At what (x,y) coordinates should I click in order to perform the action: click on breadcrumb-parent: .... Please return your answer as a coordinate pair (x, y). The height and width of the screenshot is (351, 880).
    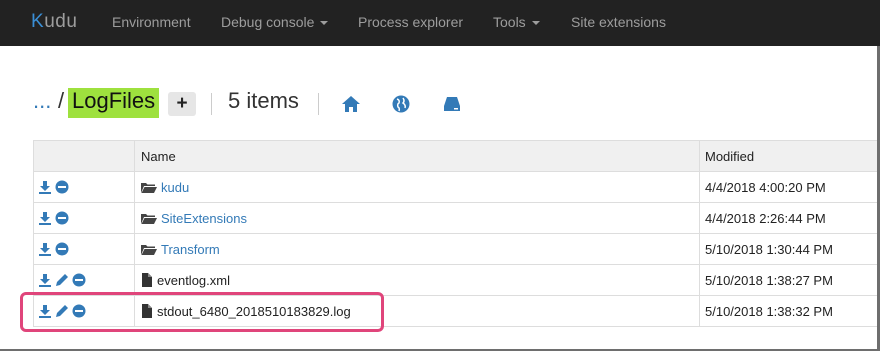
    Looking at the image, I should click on (42, 103).